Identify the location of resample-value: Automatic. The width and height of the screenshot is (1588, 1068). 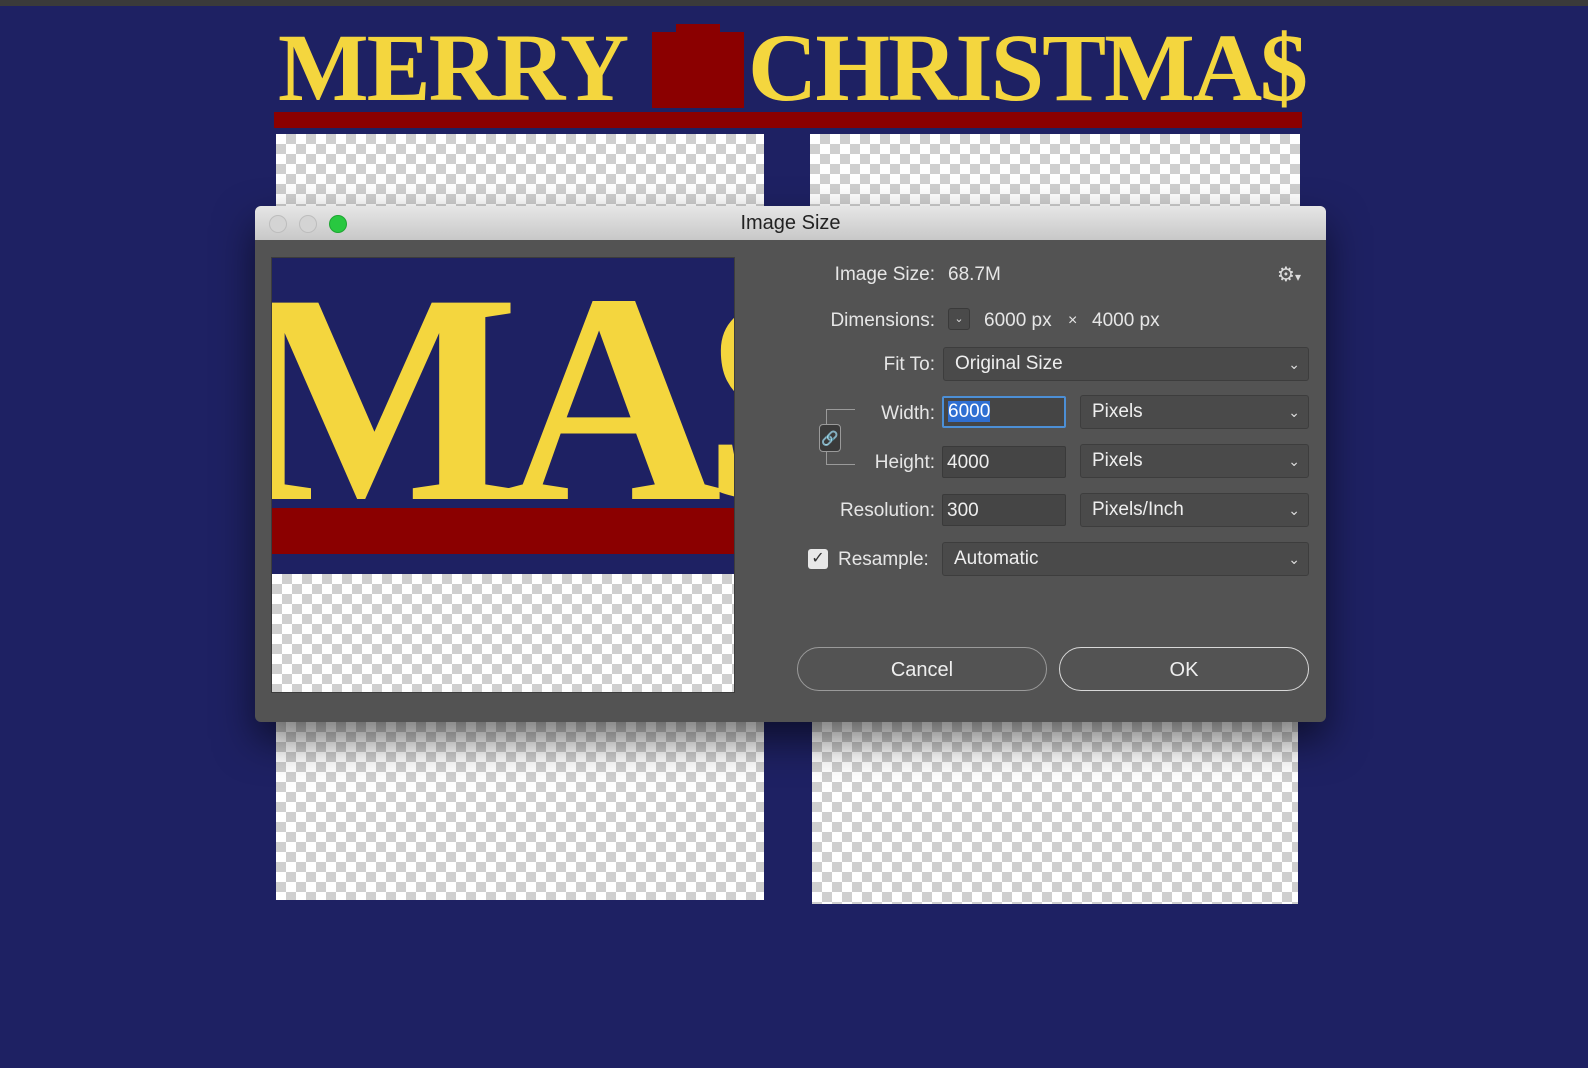
(996, 558).